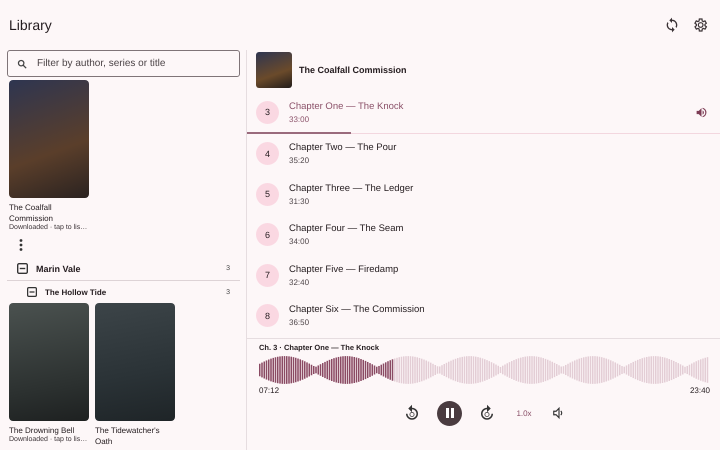  What do you see at coordinates (483, 113) in the screenshot?
I see `chapter-item: 3 Chapter One — The Knock 33:00` at bounding box center [483, 113].